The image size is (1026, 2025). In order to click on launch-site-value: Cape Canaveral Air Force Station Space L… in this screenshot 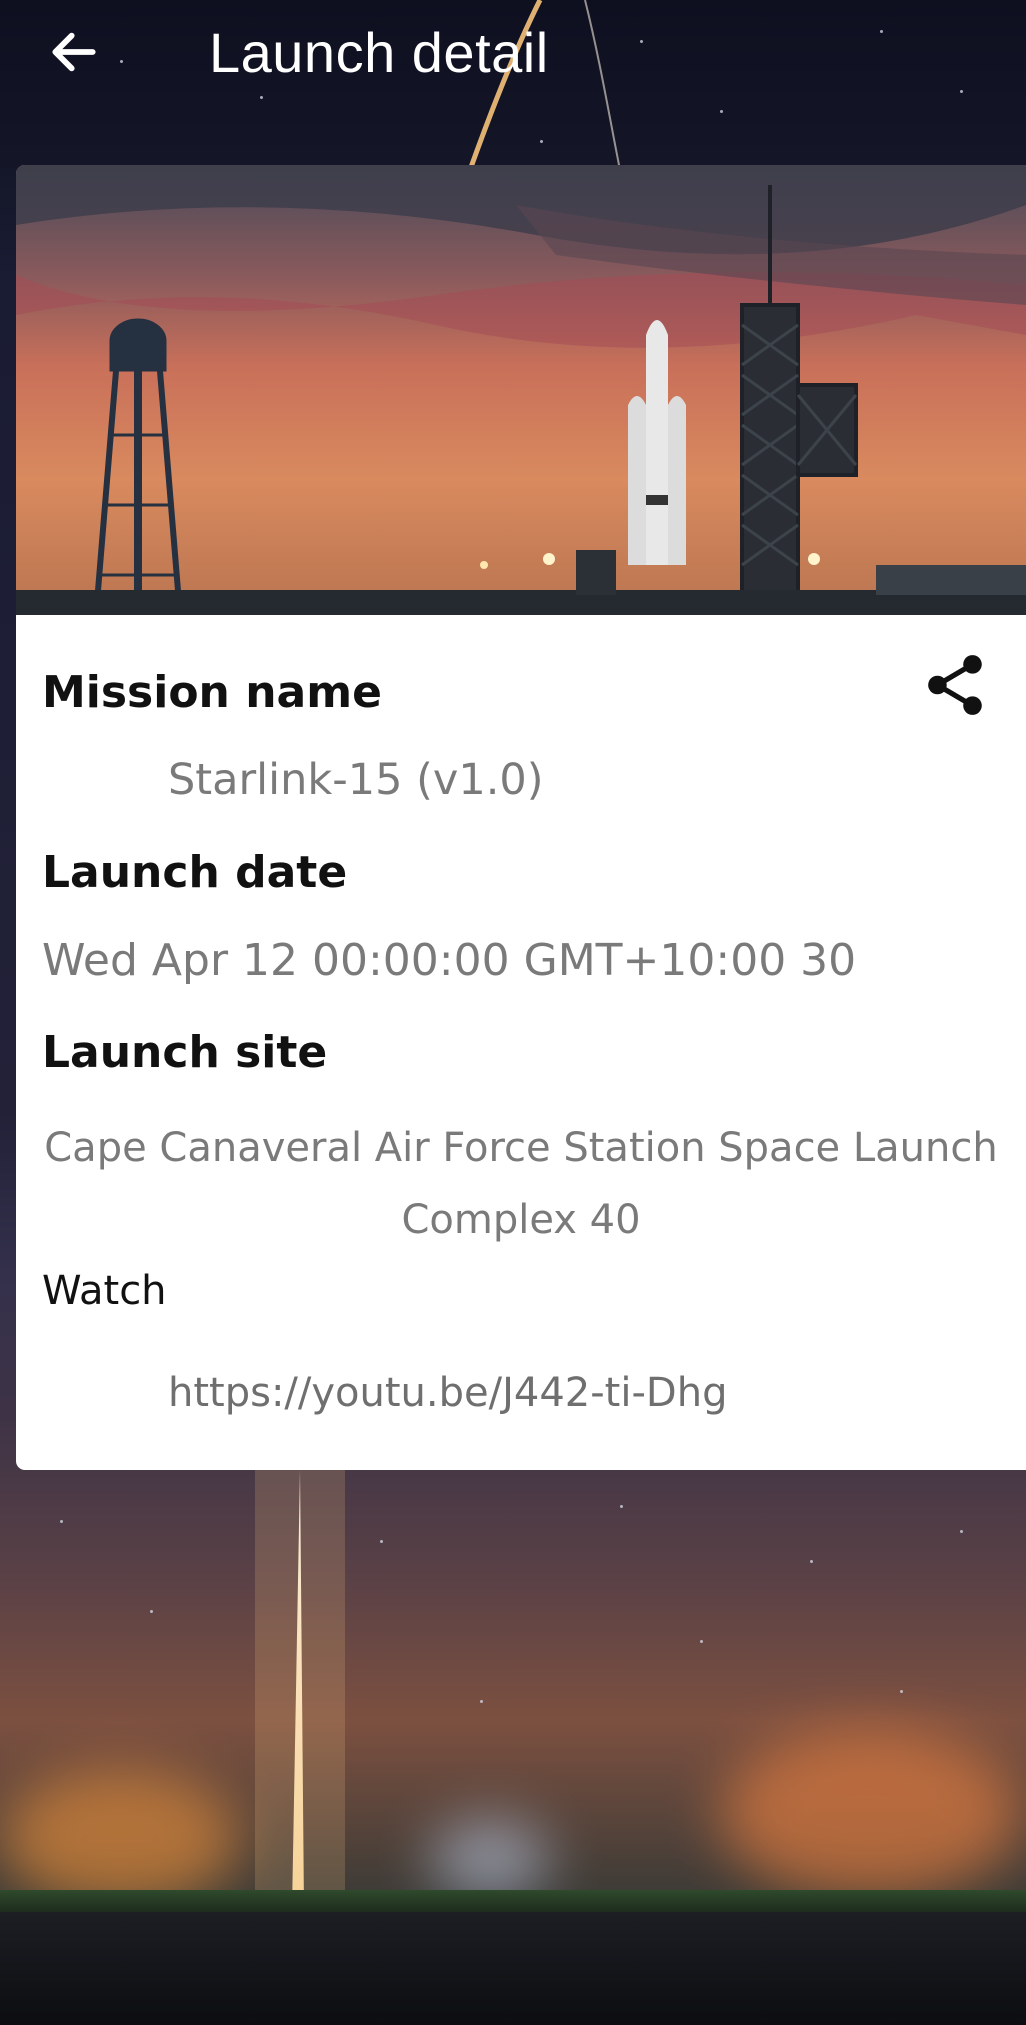, I will do `click(521, 1184)`.